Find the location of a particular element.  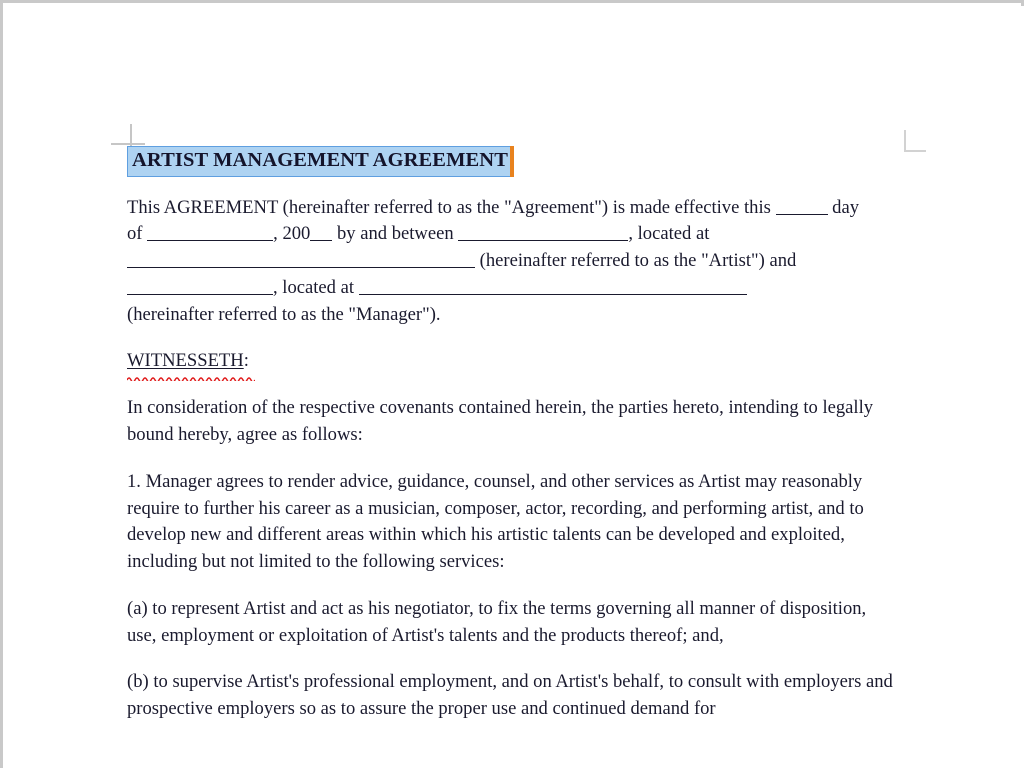

preamble-seg-3: , 200 is located at coordinates (292, 234).